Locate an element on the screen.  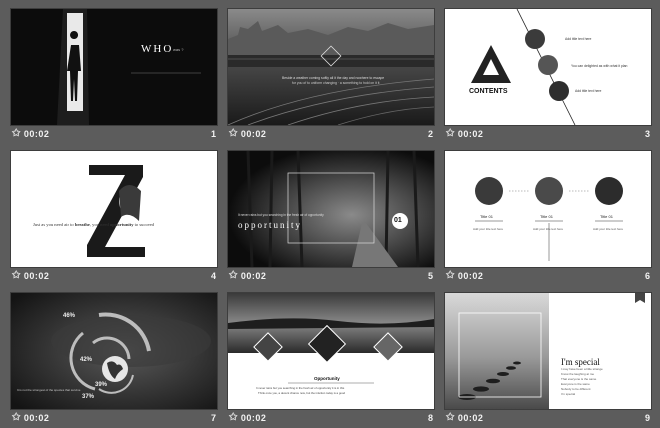
slide-number: 6 is located at coordinates (647, 276).